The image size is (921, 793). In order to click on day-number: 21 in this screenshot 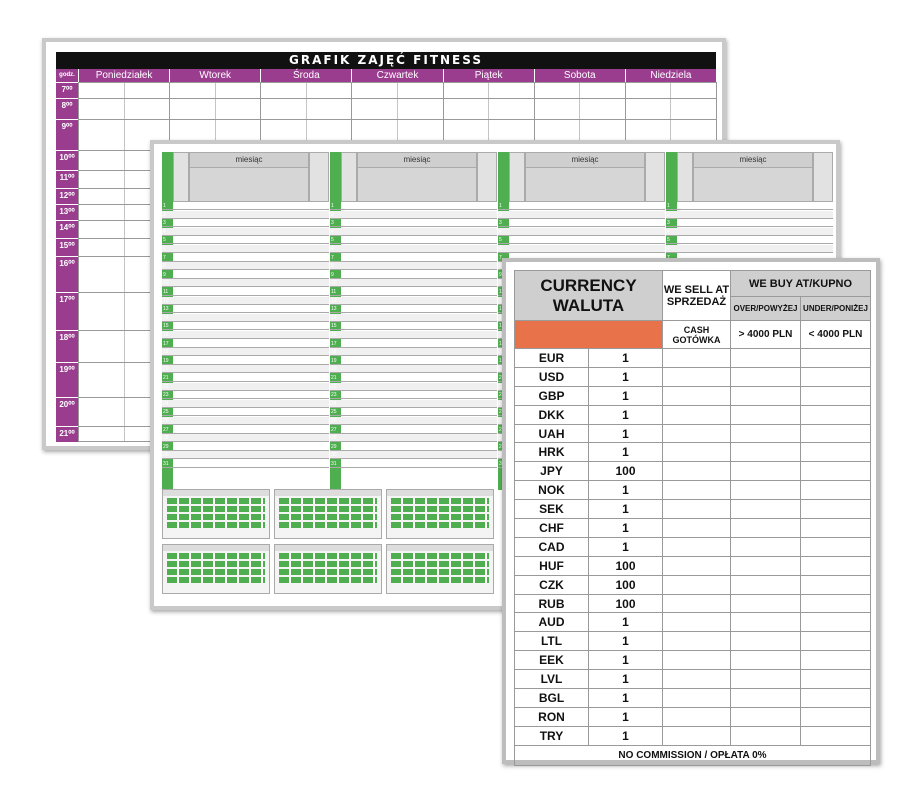, I will do `click(166, 378)`.